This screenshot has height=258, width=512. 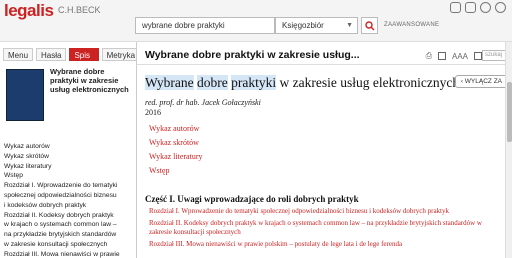 What do you see at coordinates (69, 196) in the screenshot?
I see `toc-item: społecznej odpowiedzialności biznesu` at bounding box center [69, 196].